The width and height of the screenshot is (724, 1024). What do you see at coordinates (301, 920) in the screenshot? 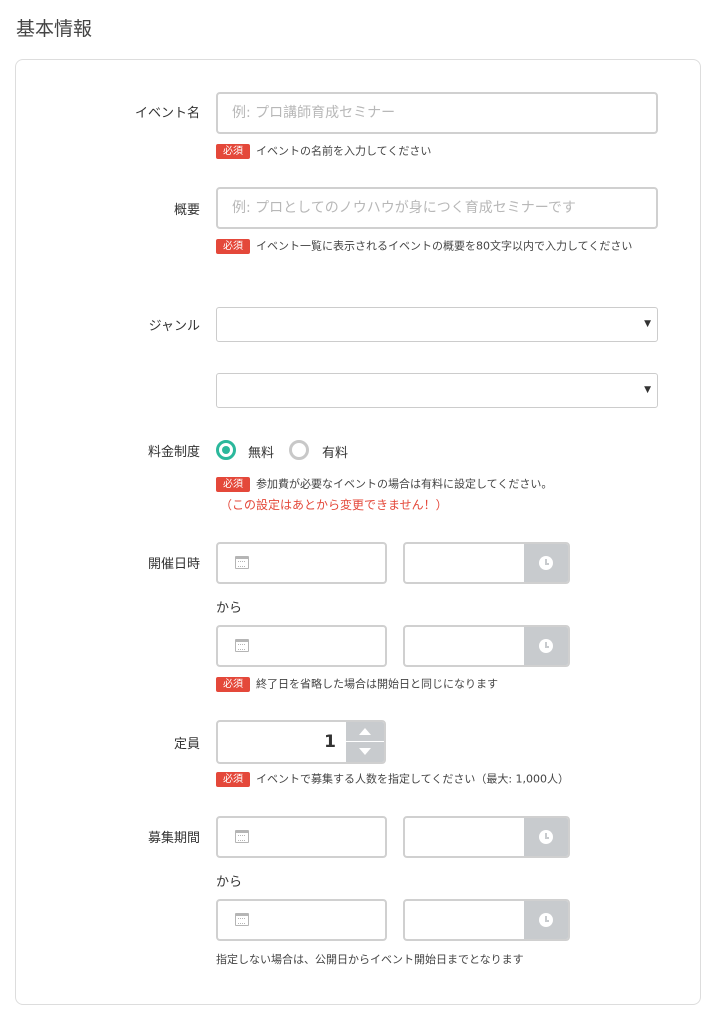
I see `recruit-end-date-input` at bounding box center [301, 920].